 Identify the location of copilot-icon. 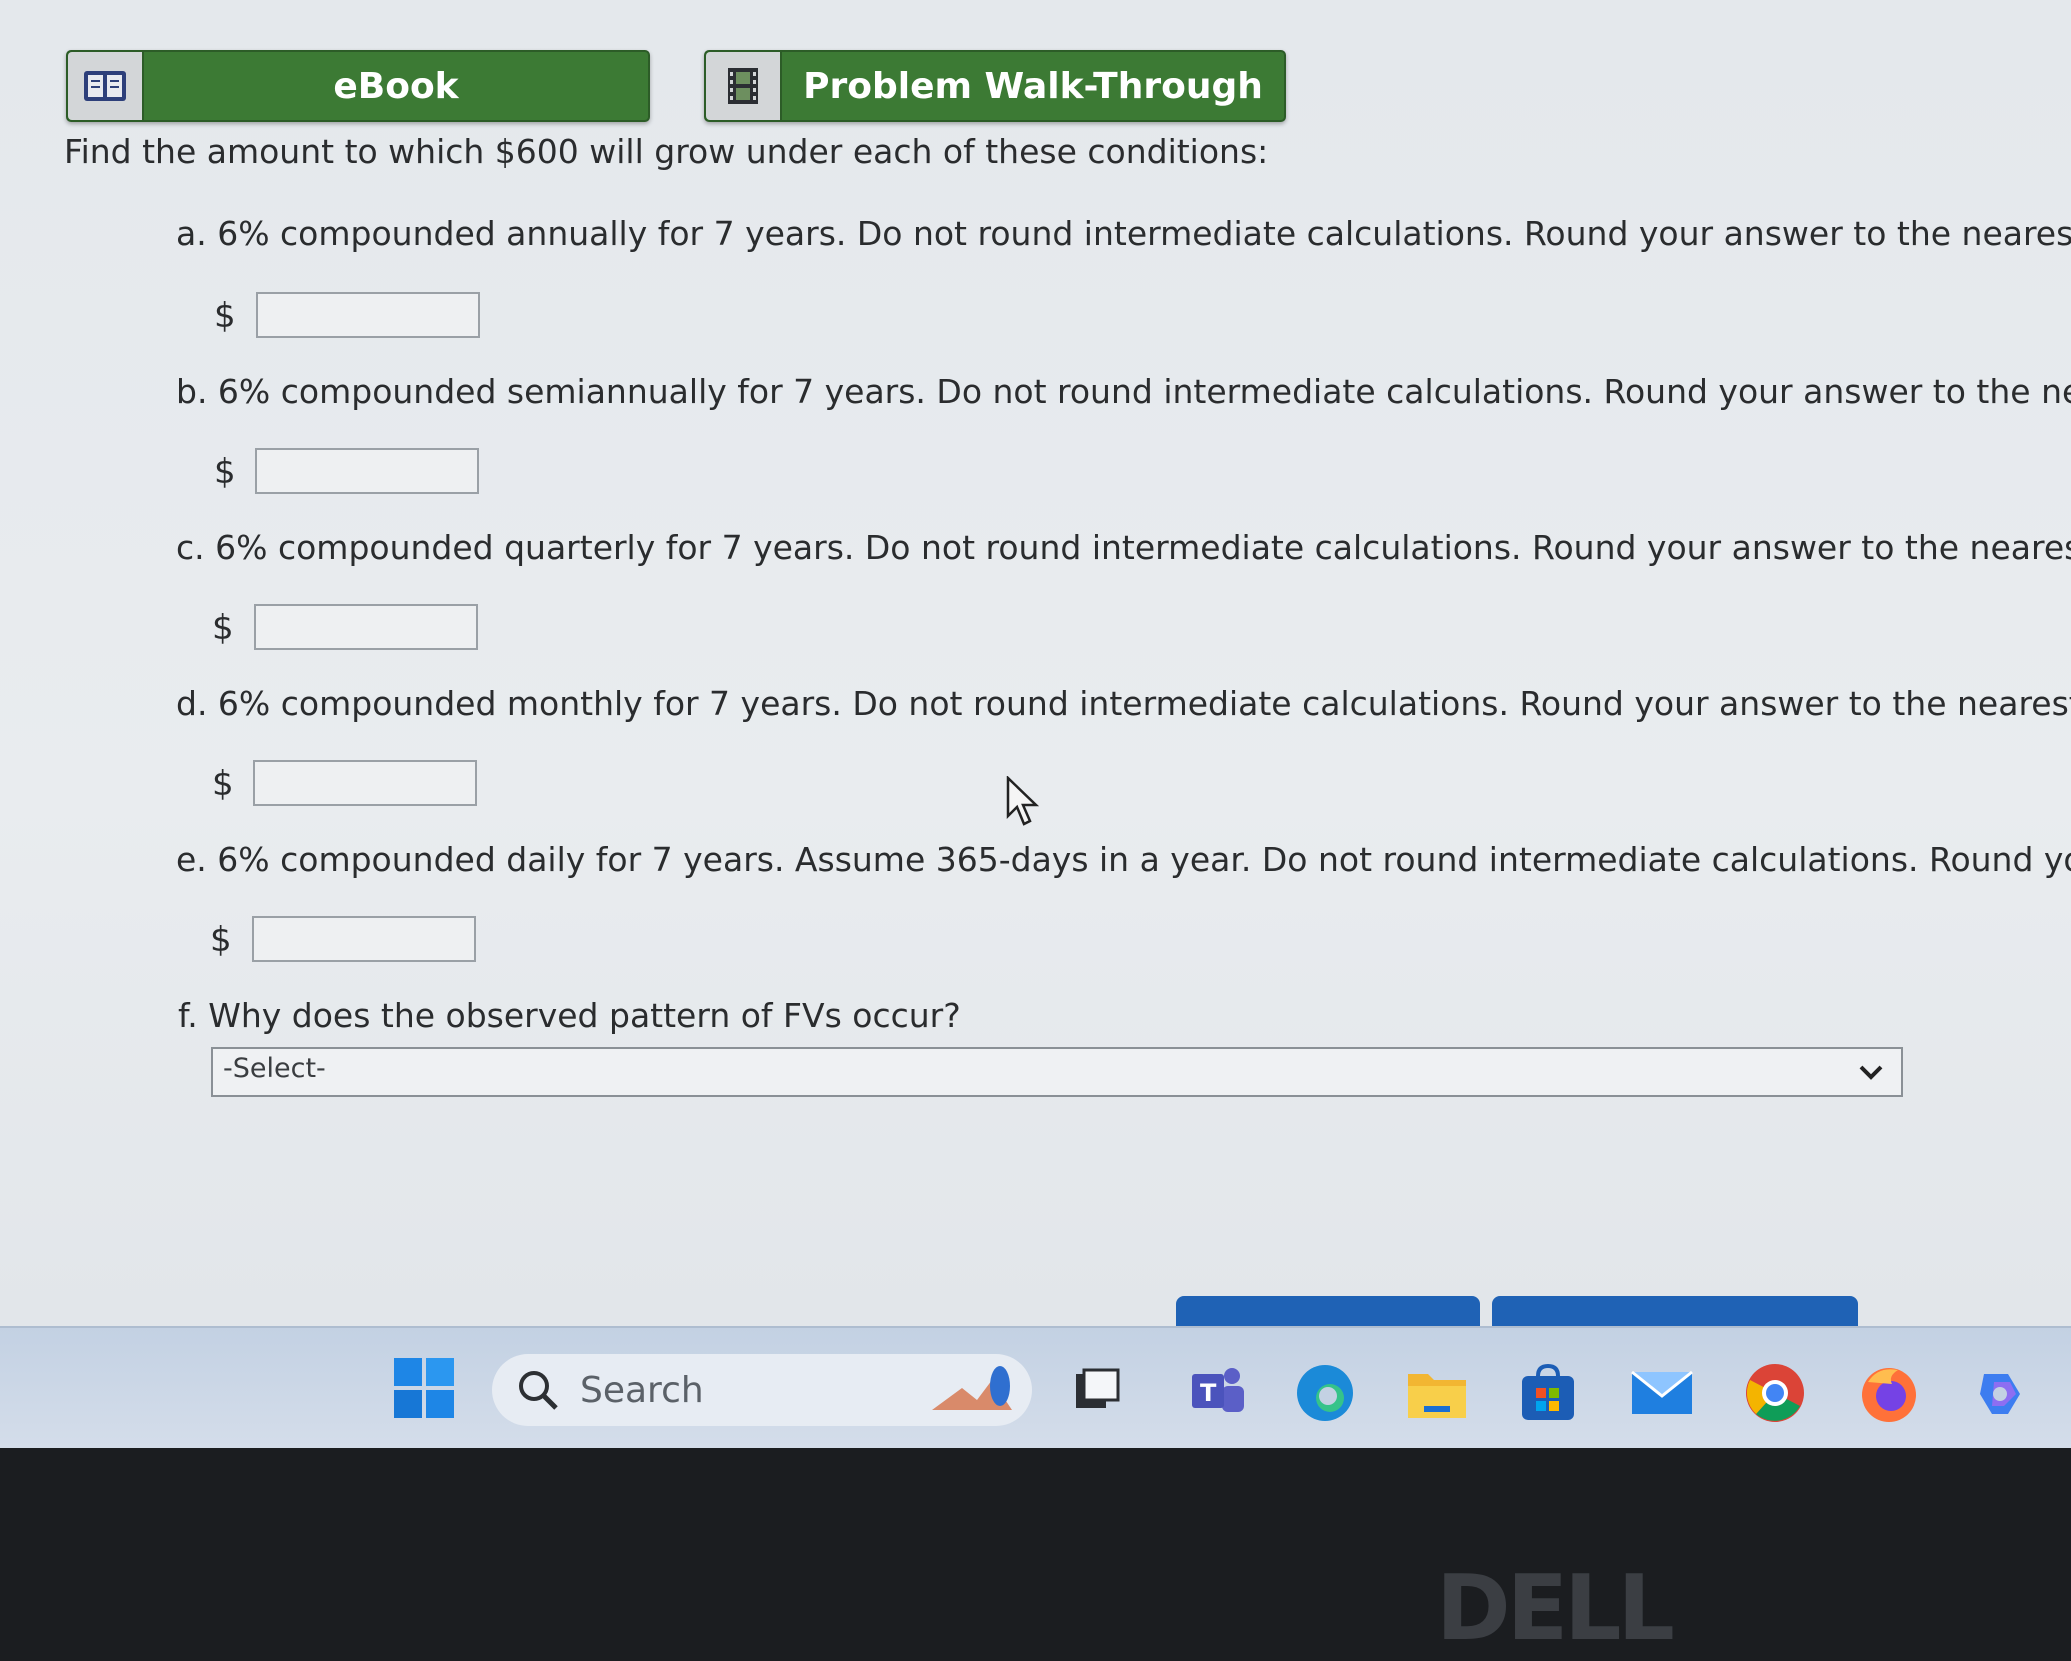
(2000, 1396).